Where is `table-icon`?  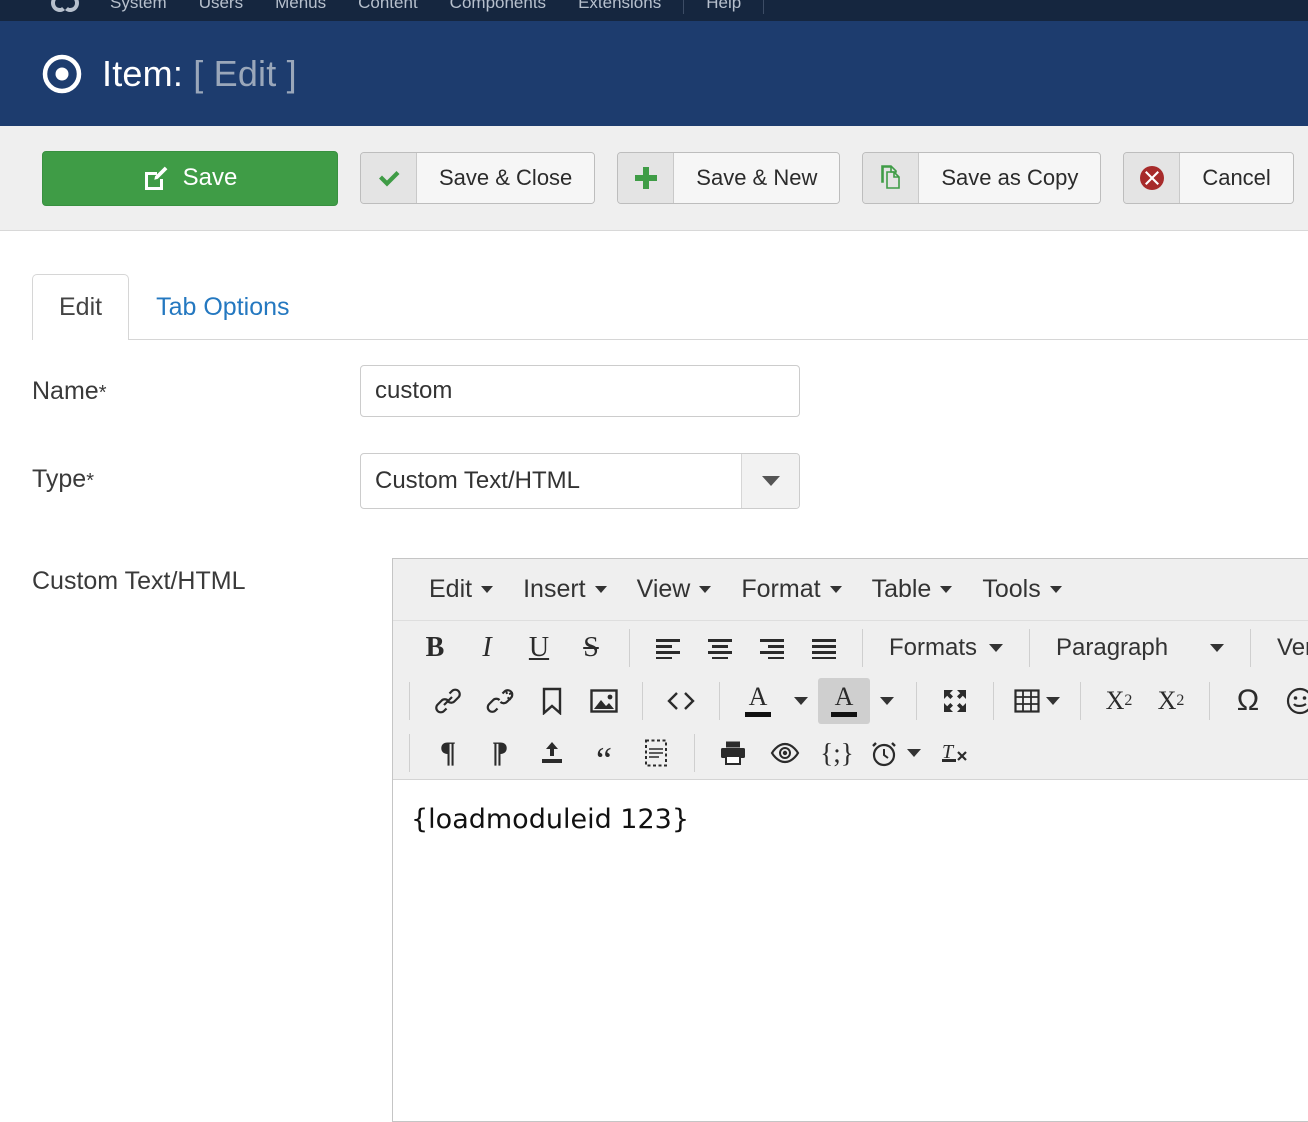
table-icon is located at coordinates (1037, 701).